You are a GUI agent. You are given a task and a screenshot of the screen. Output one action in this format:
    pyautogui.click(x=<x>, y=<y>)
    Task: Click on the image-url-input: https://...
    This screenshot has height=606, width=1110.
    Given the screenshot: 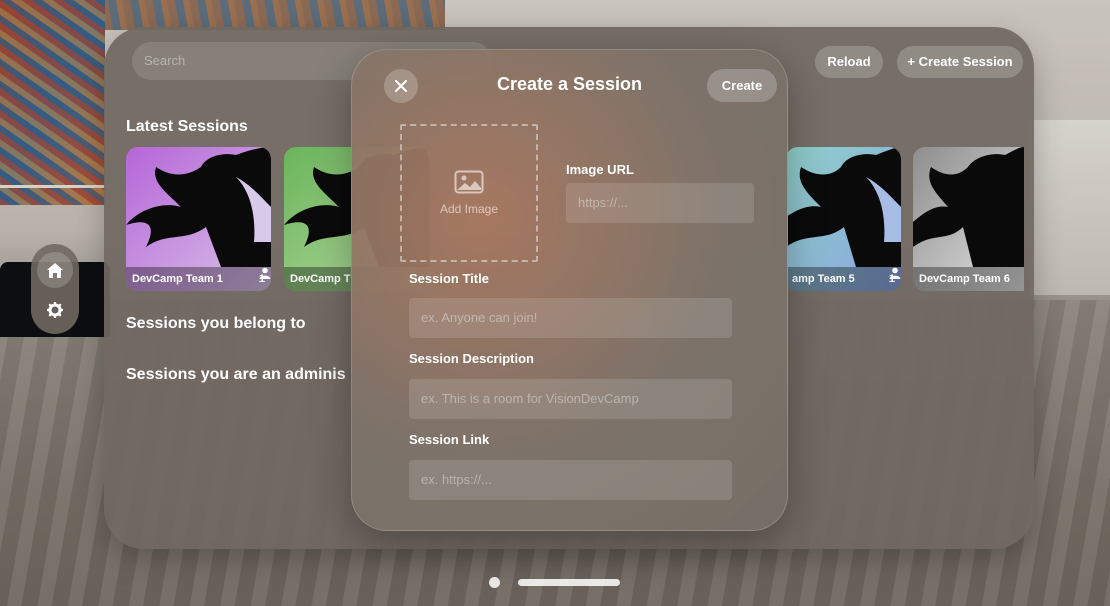 What is the action you would take?
    pyautogui.click(x=660, y=203)
    